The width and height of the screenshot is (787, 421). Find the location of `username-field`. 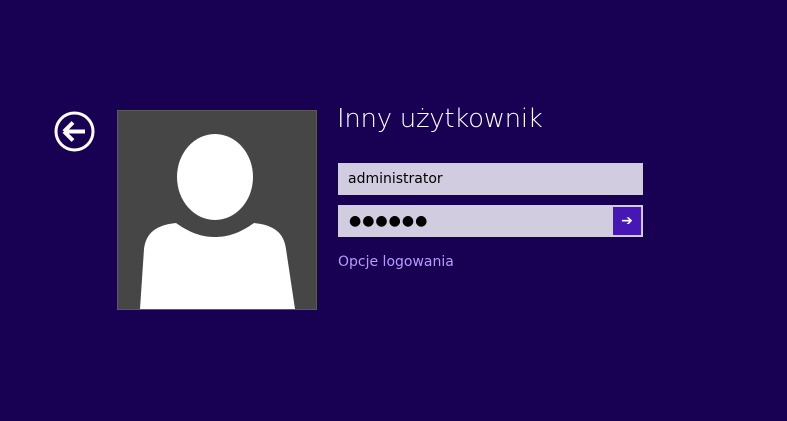

username-field is located at coordinates (490, 179).